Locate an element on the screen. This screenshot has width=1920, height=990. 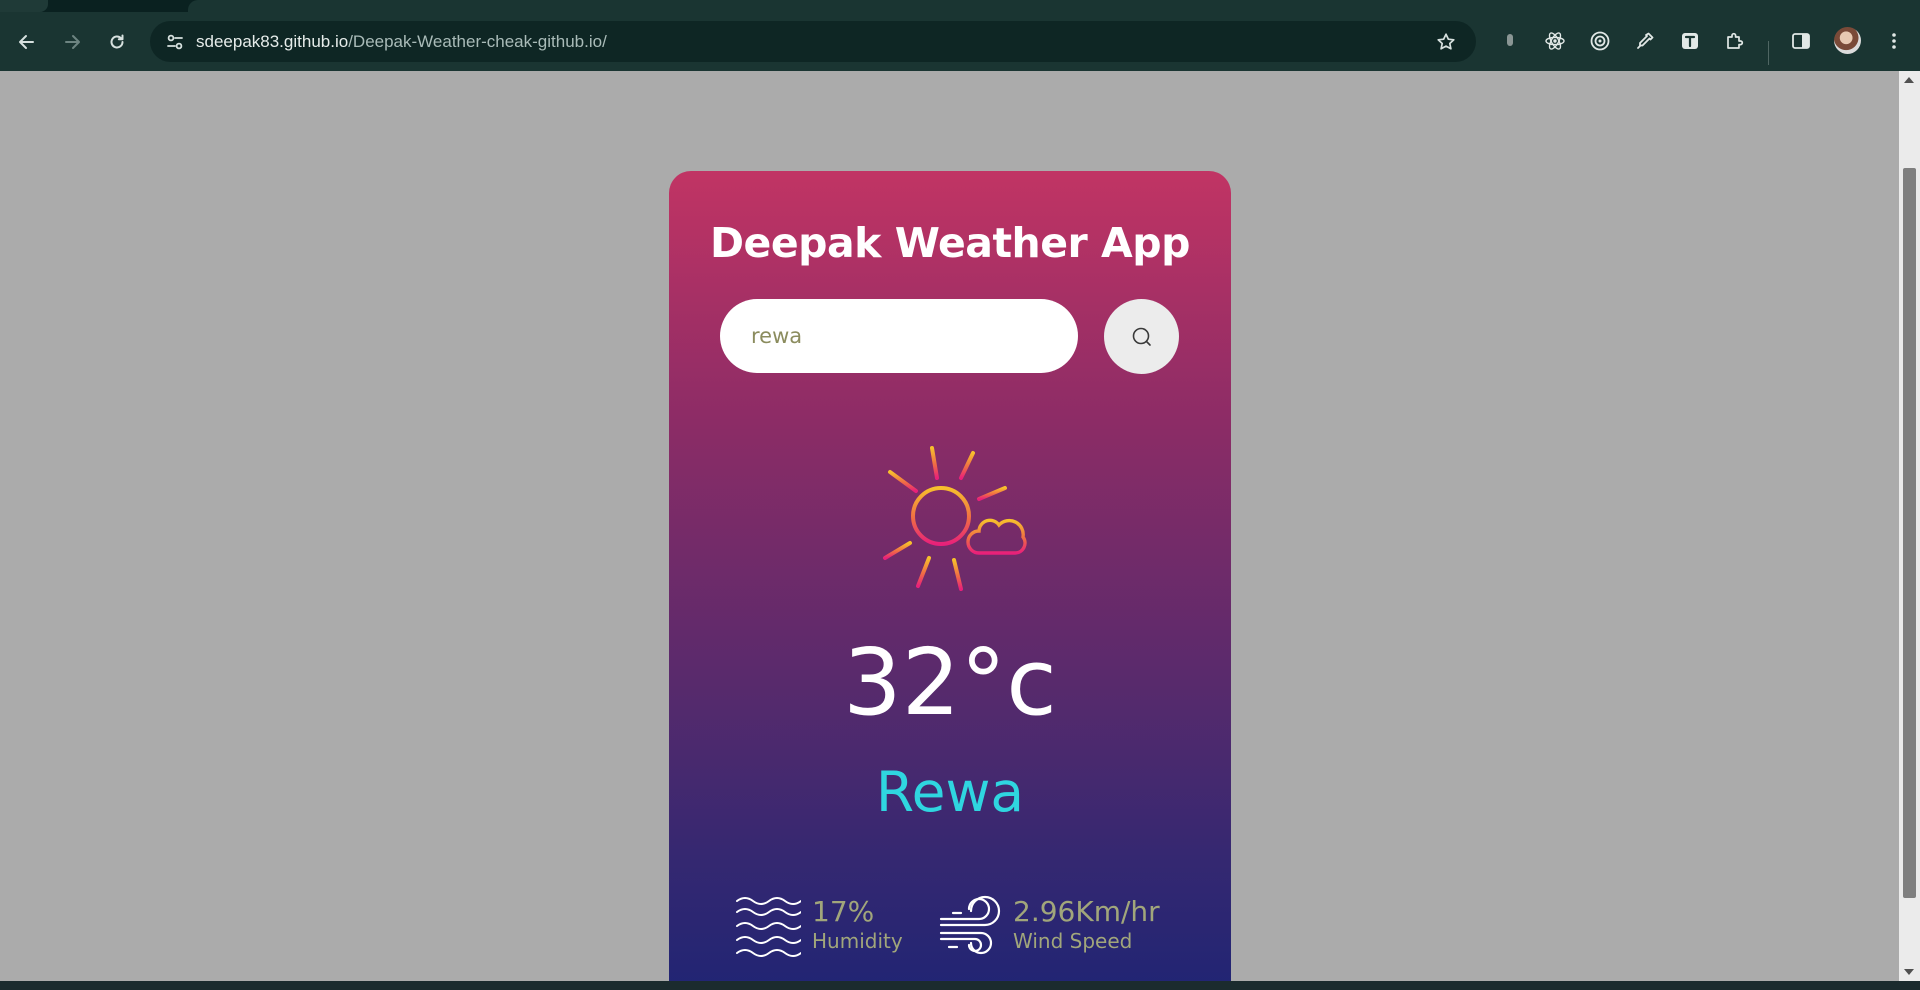
active-tab is located at coordinates (1054, 6).